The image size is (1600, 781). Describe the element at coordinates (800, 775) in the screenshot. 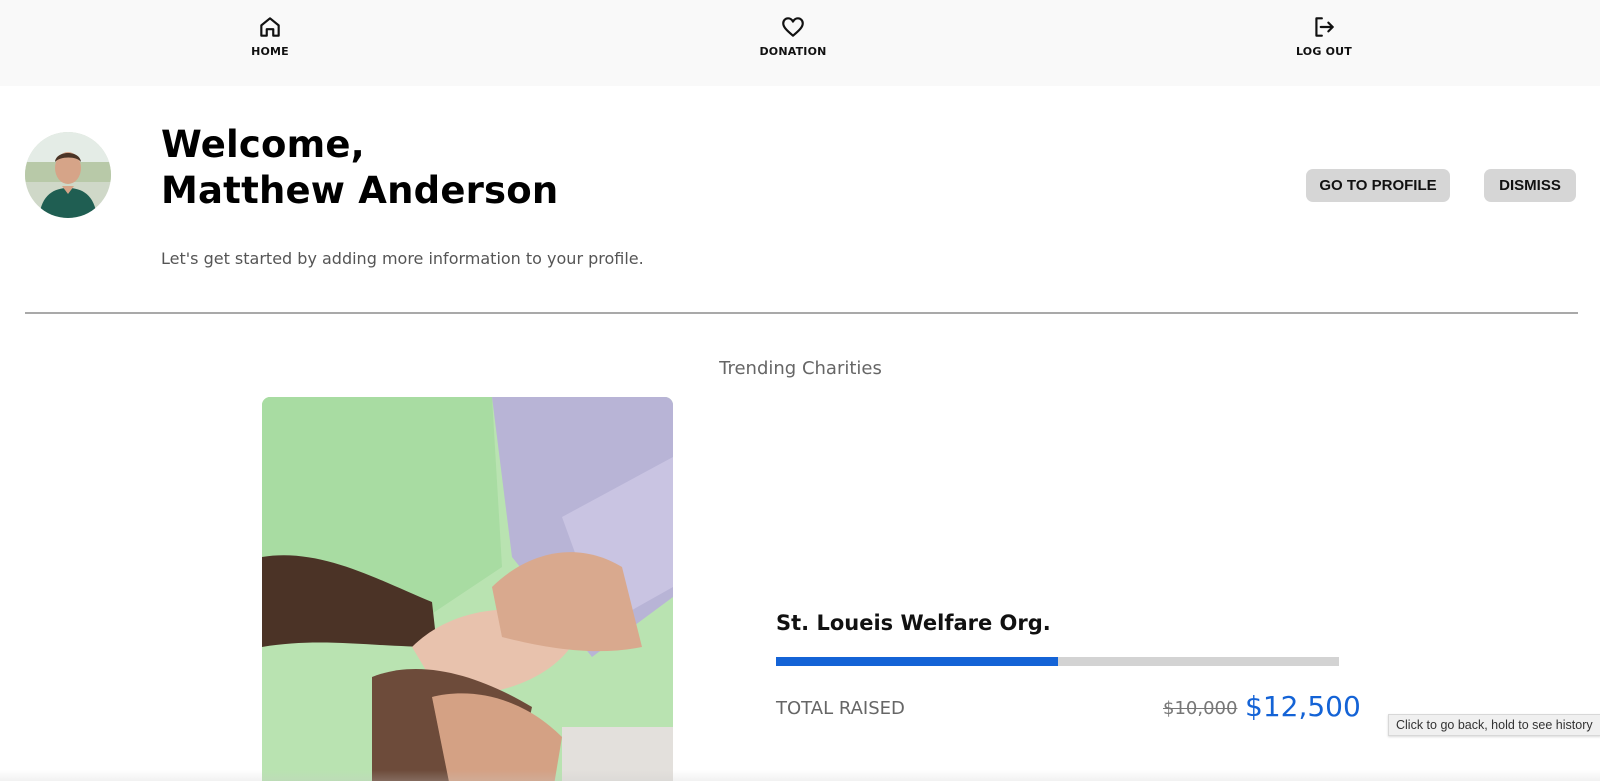

I see `footer-shadow` at that location.